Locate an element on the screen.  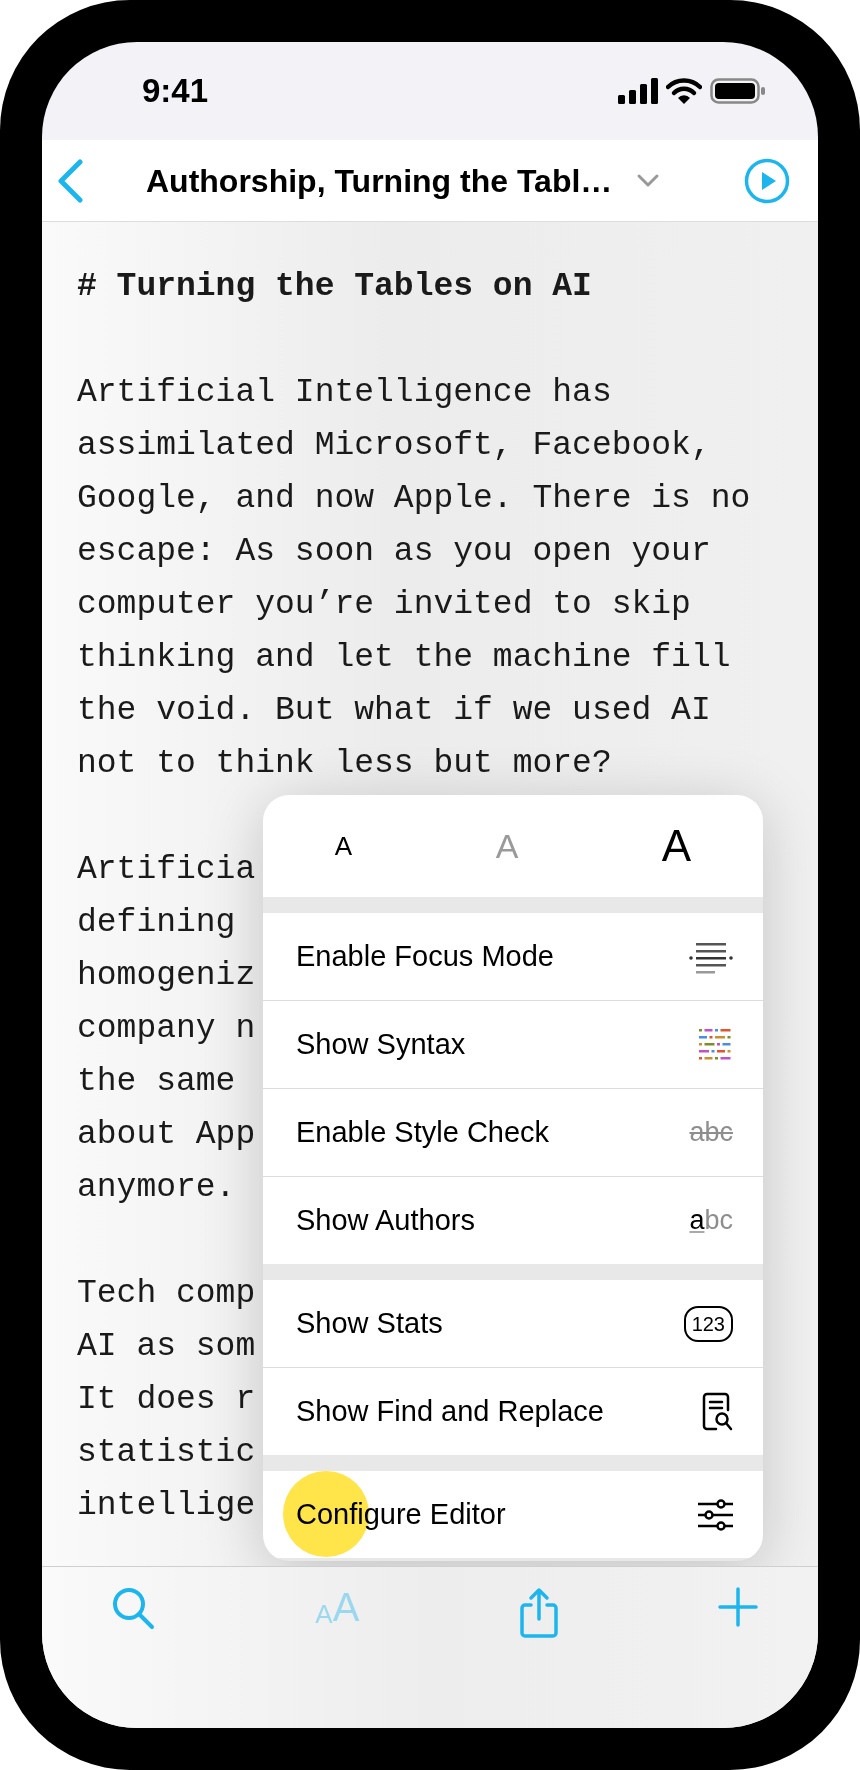
text-line: assimilated Microsoft, Facebook, is located at coordinates (394, 446).